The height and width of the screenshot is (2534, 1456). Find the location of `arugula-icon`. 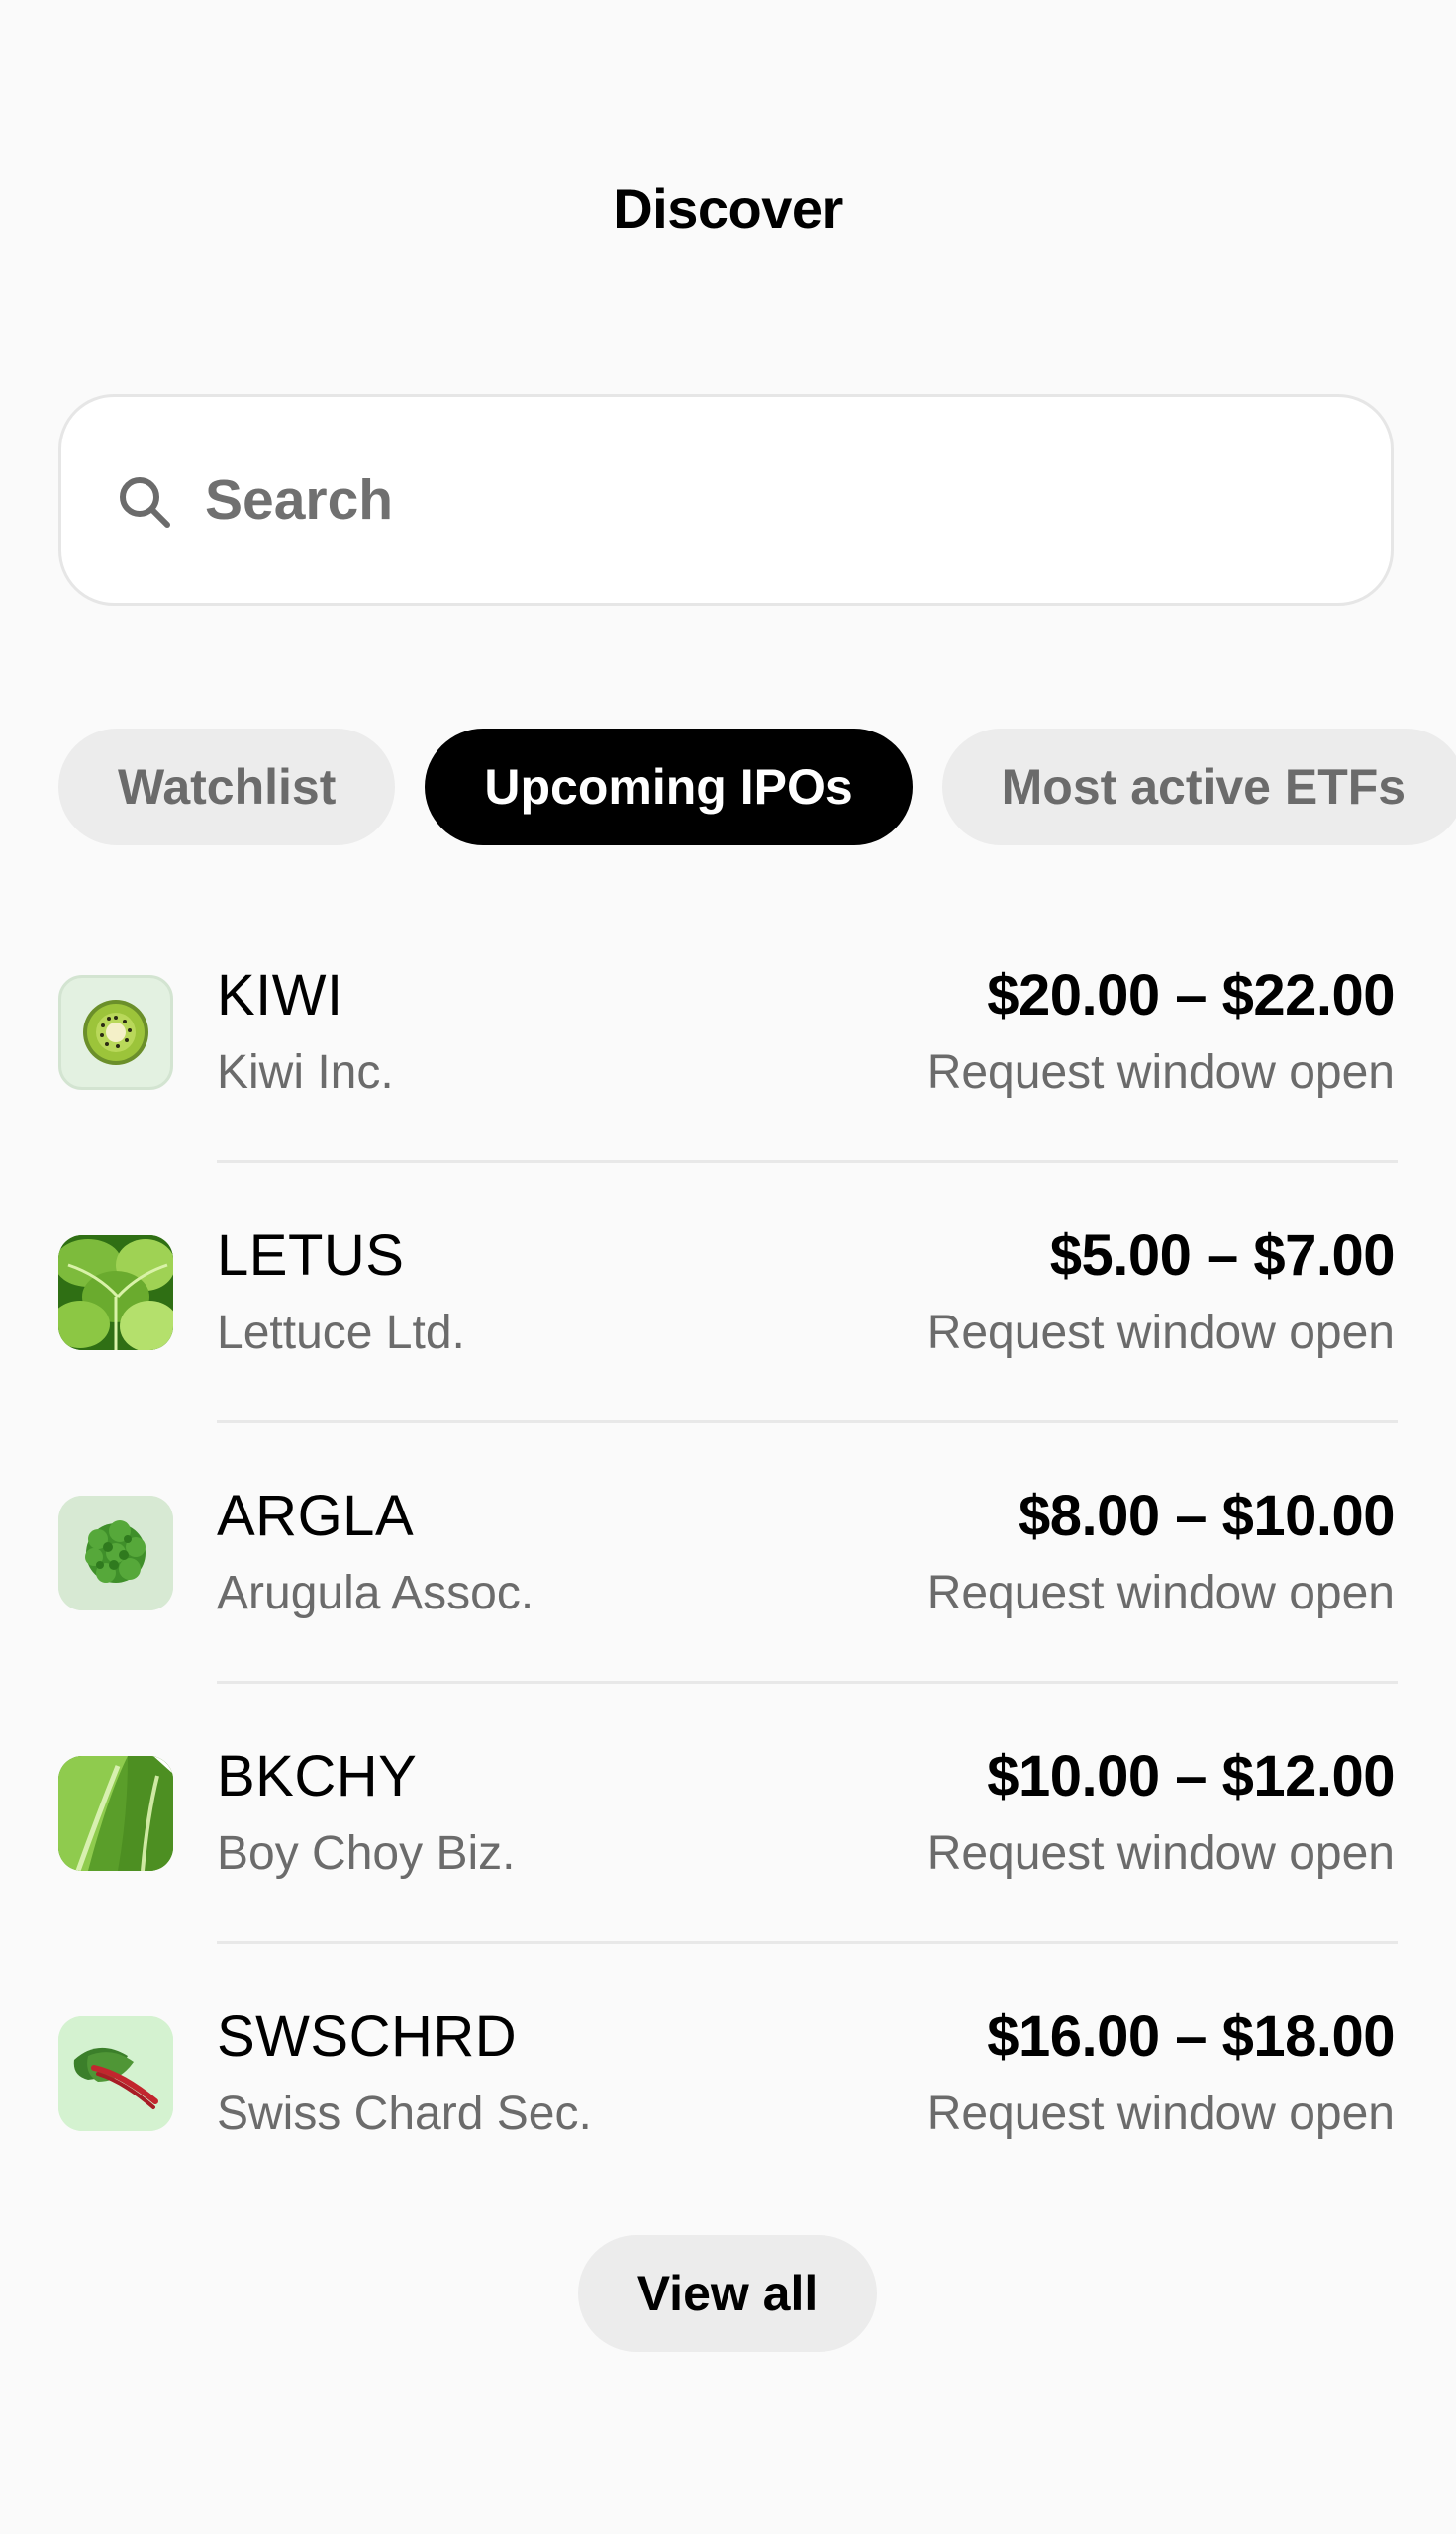

arugula-icon is located at coordinates (115, 1553).